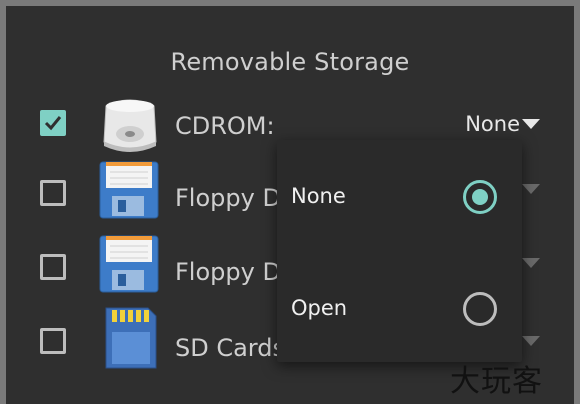 The width and height of the screenshot is (580, 404). Describe the element at coordinates (290, 62) in the screenshot. I see `section-title: Removable Storage` at that location.